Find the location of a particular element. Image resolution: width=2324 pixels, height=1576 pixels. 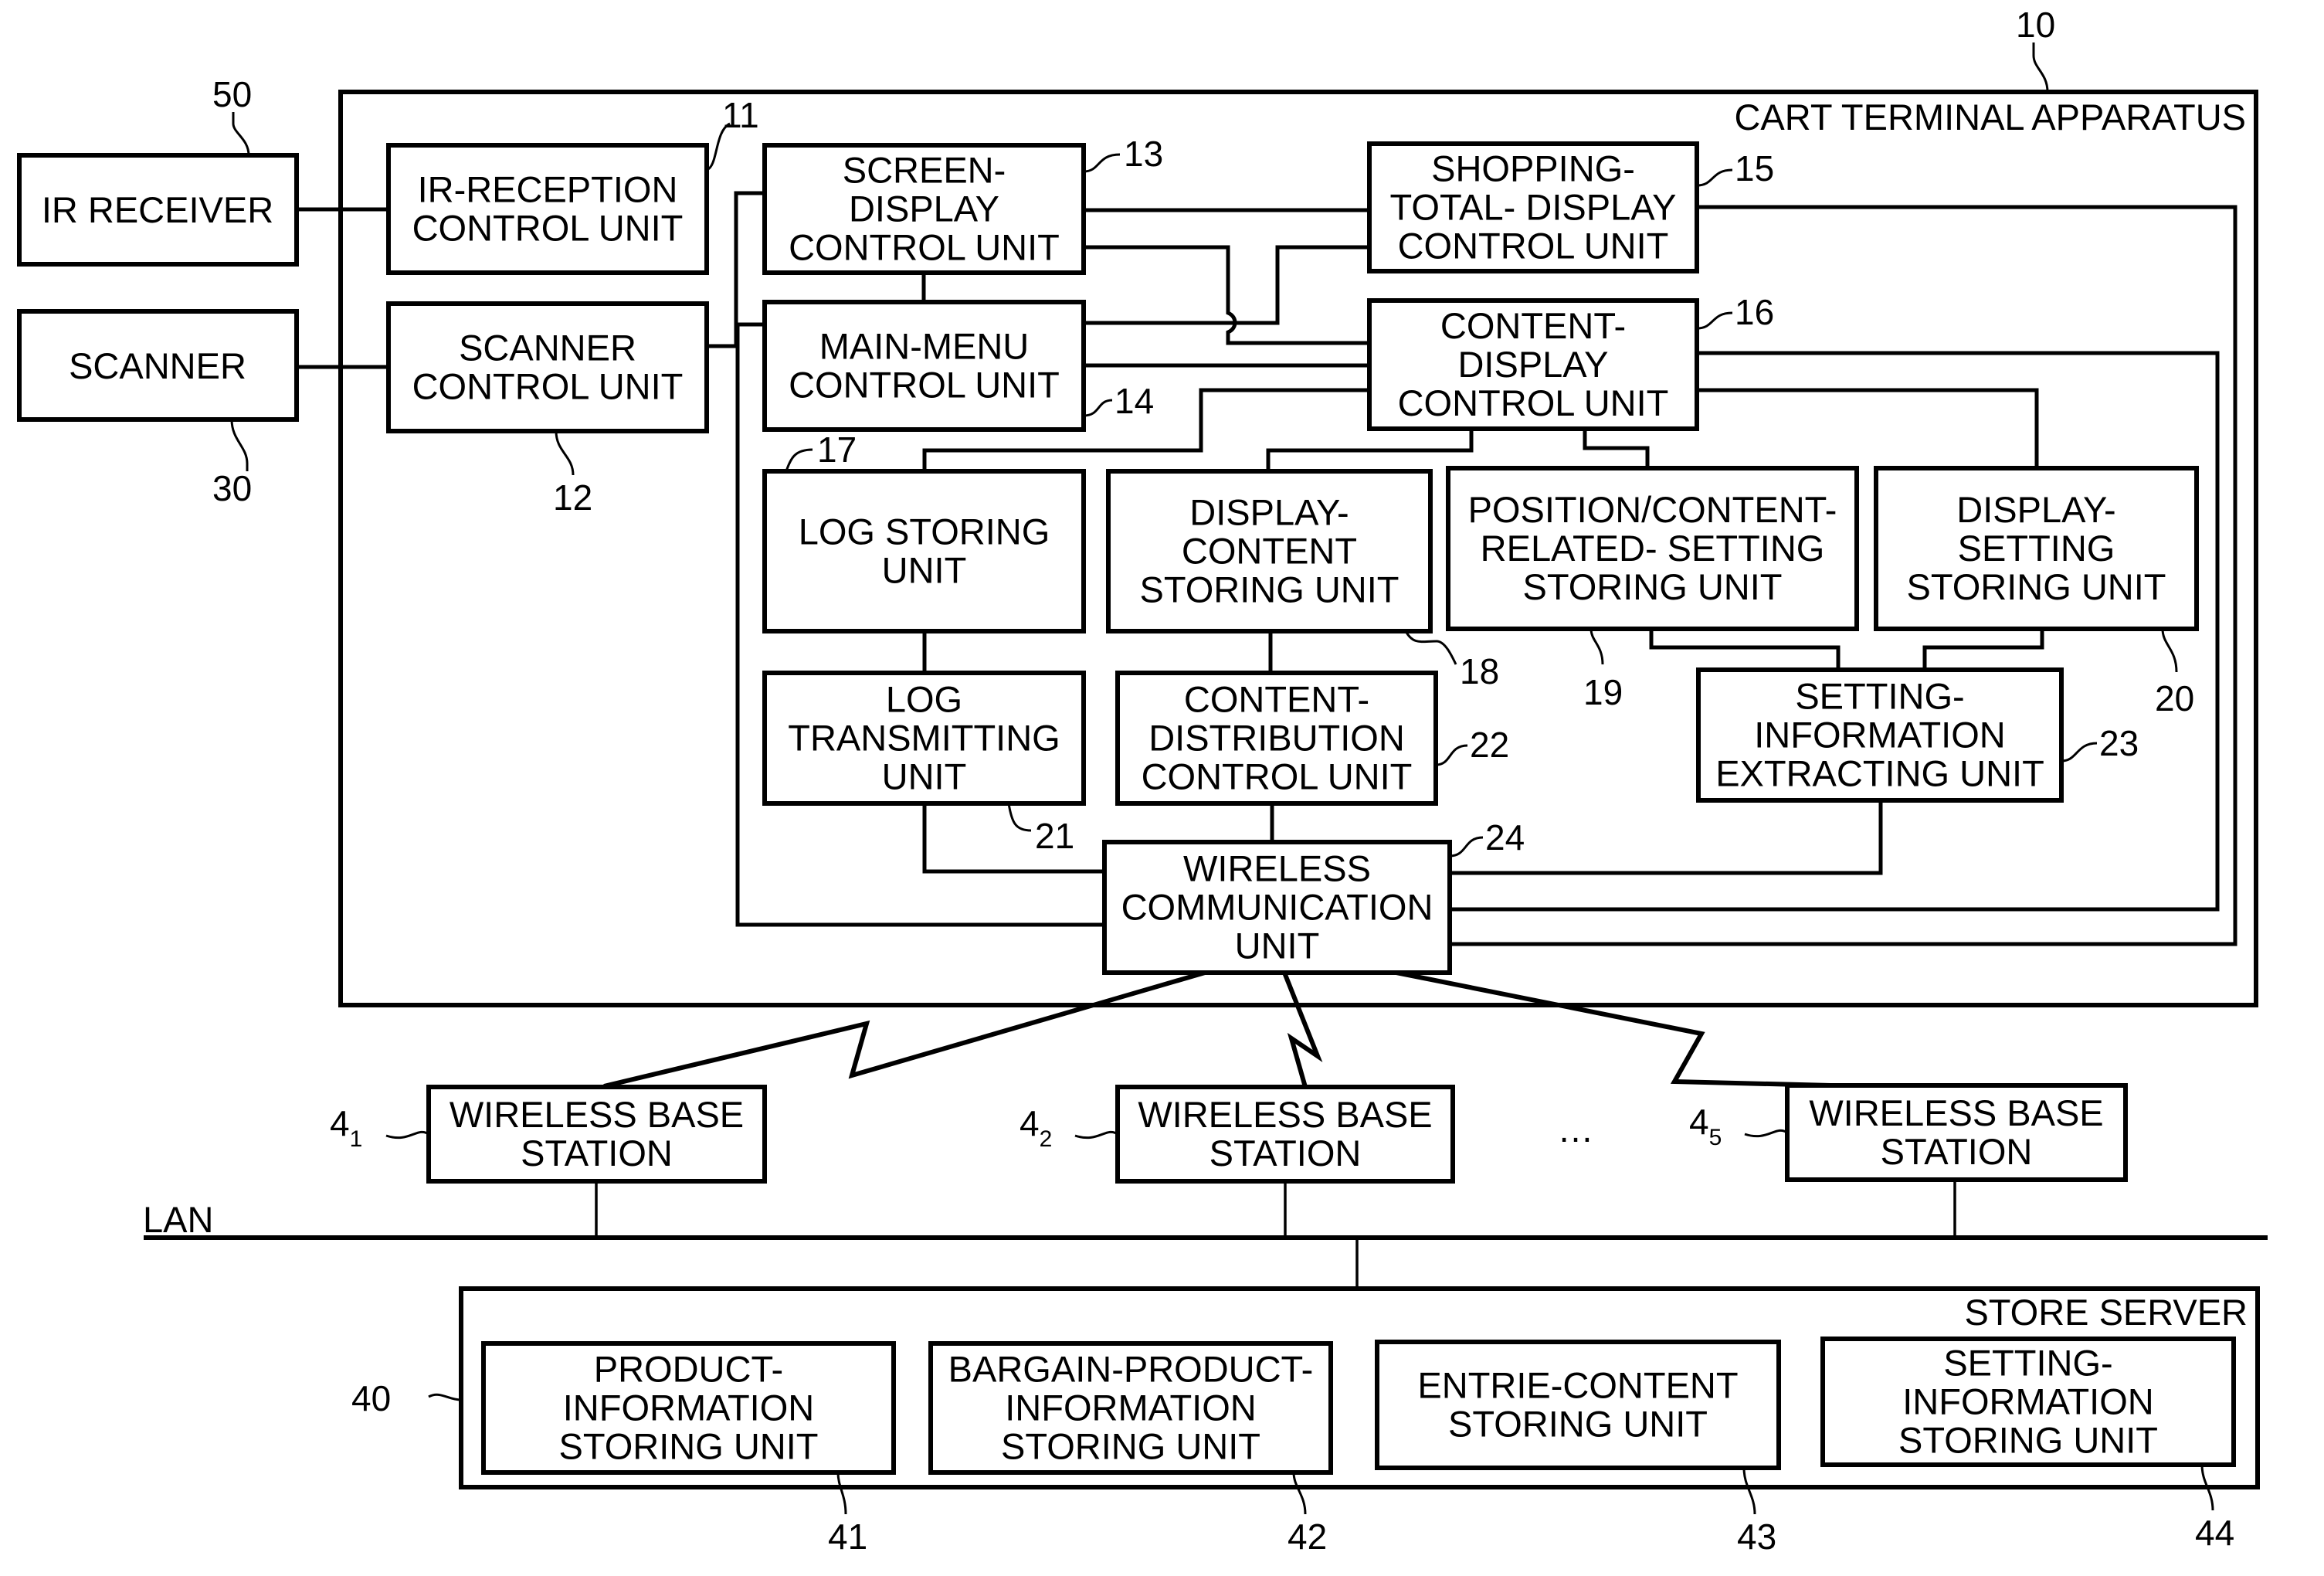

ir-receiver-label: IR RECEIVER is located at coordinates (157, 210).